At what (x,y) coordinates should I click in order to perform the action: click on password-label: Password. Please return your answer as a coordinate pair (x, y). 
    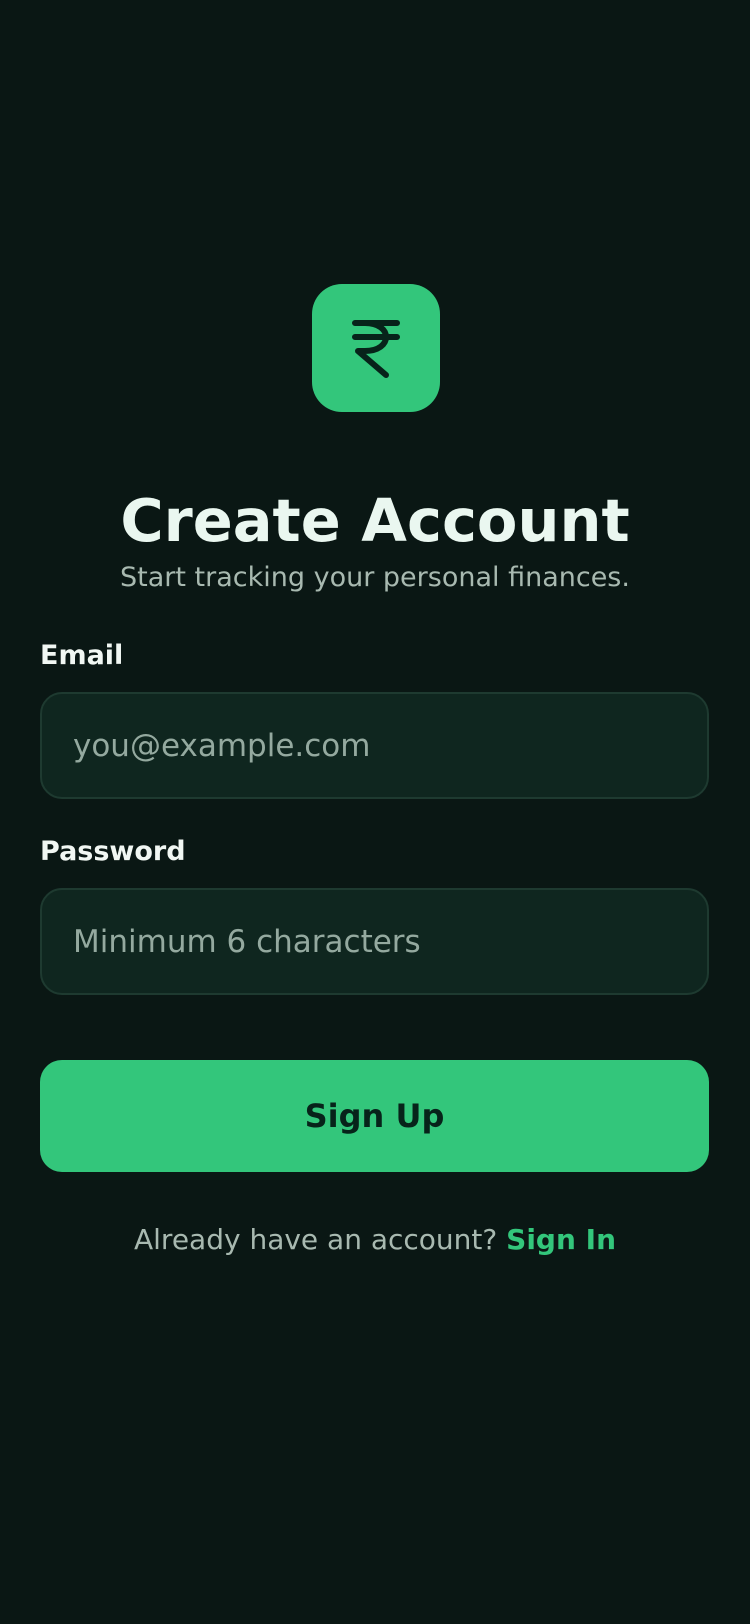
    Looking at the image, I should click on (113, 851).